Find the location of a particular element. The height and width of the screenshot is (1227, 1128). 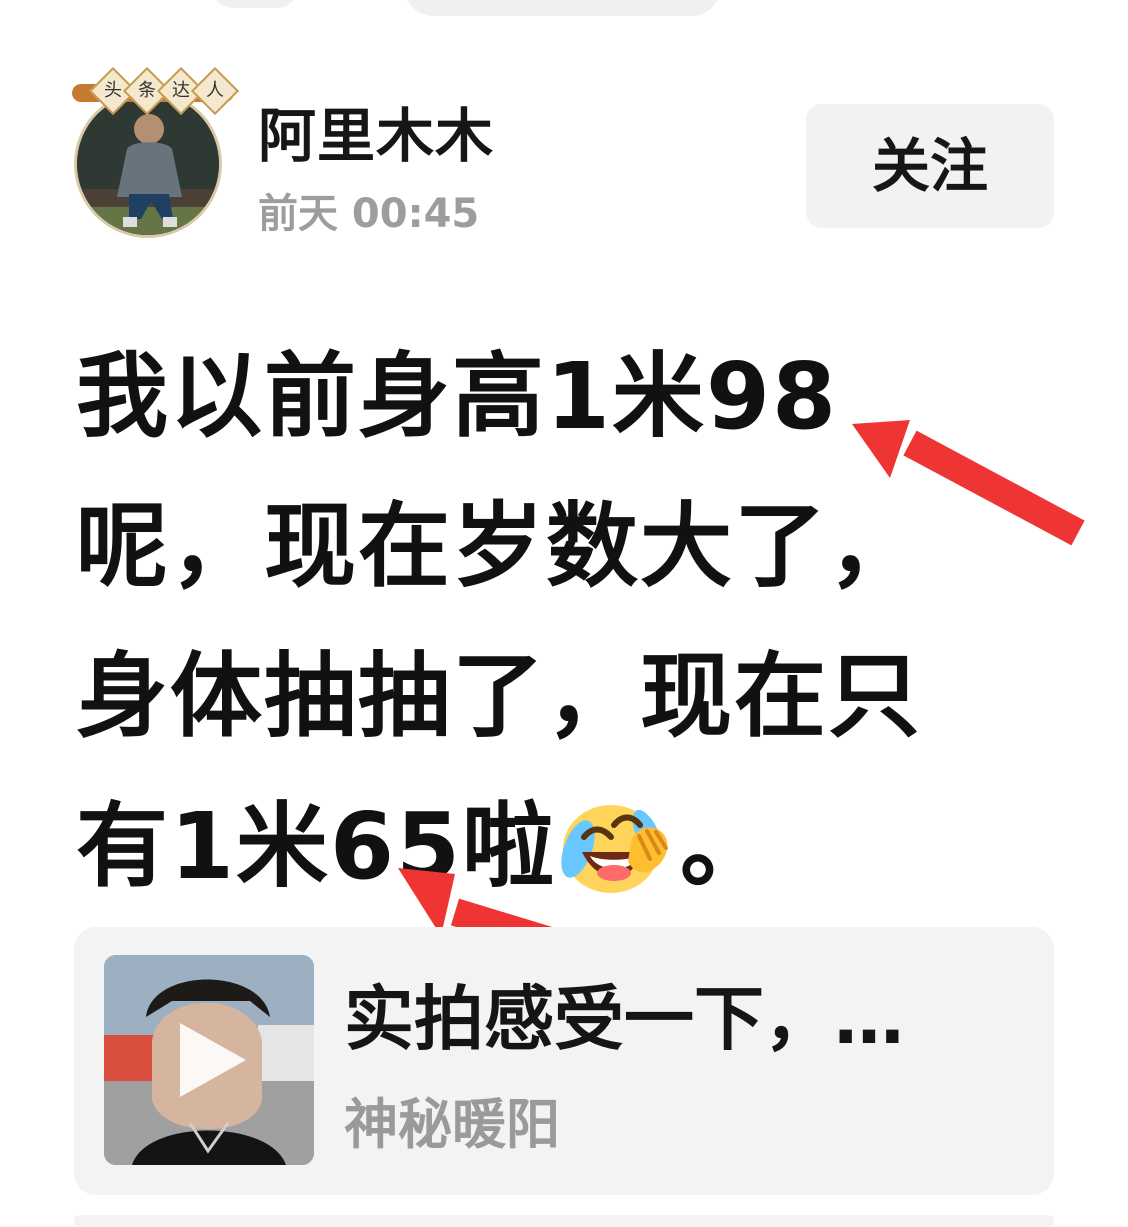

laughing-crying-face-icon is located at coordinates (615, 848).